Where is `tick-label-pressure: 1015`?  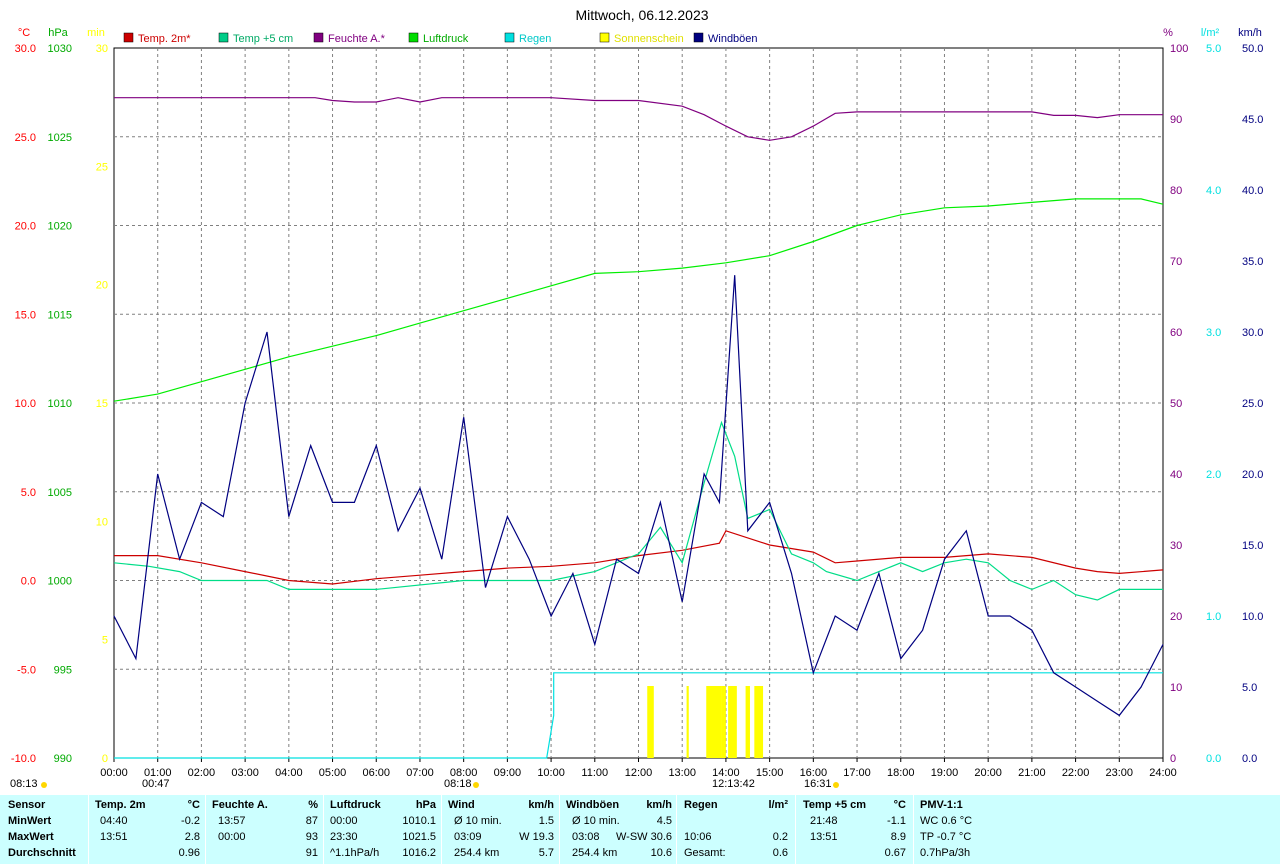 tick-label-pressure: 1015 is located at coordinates (60, 315).